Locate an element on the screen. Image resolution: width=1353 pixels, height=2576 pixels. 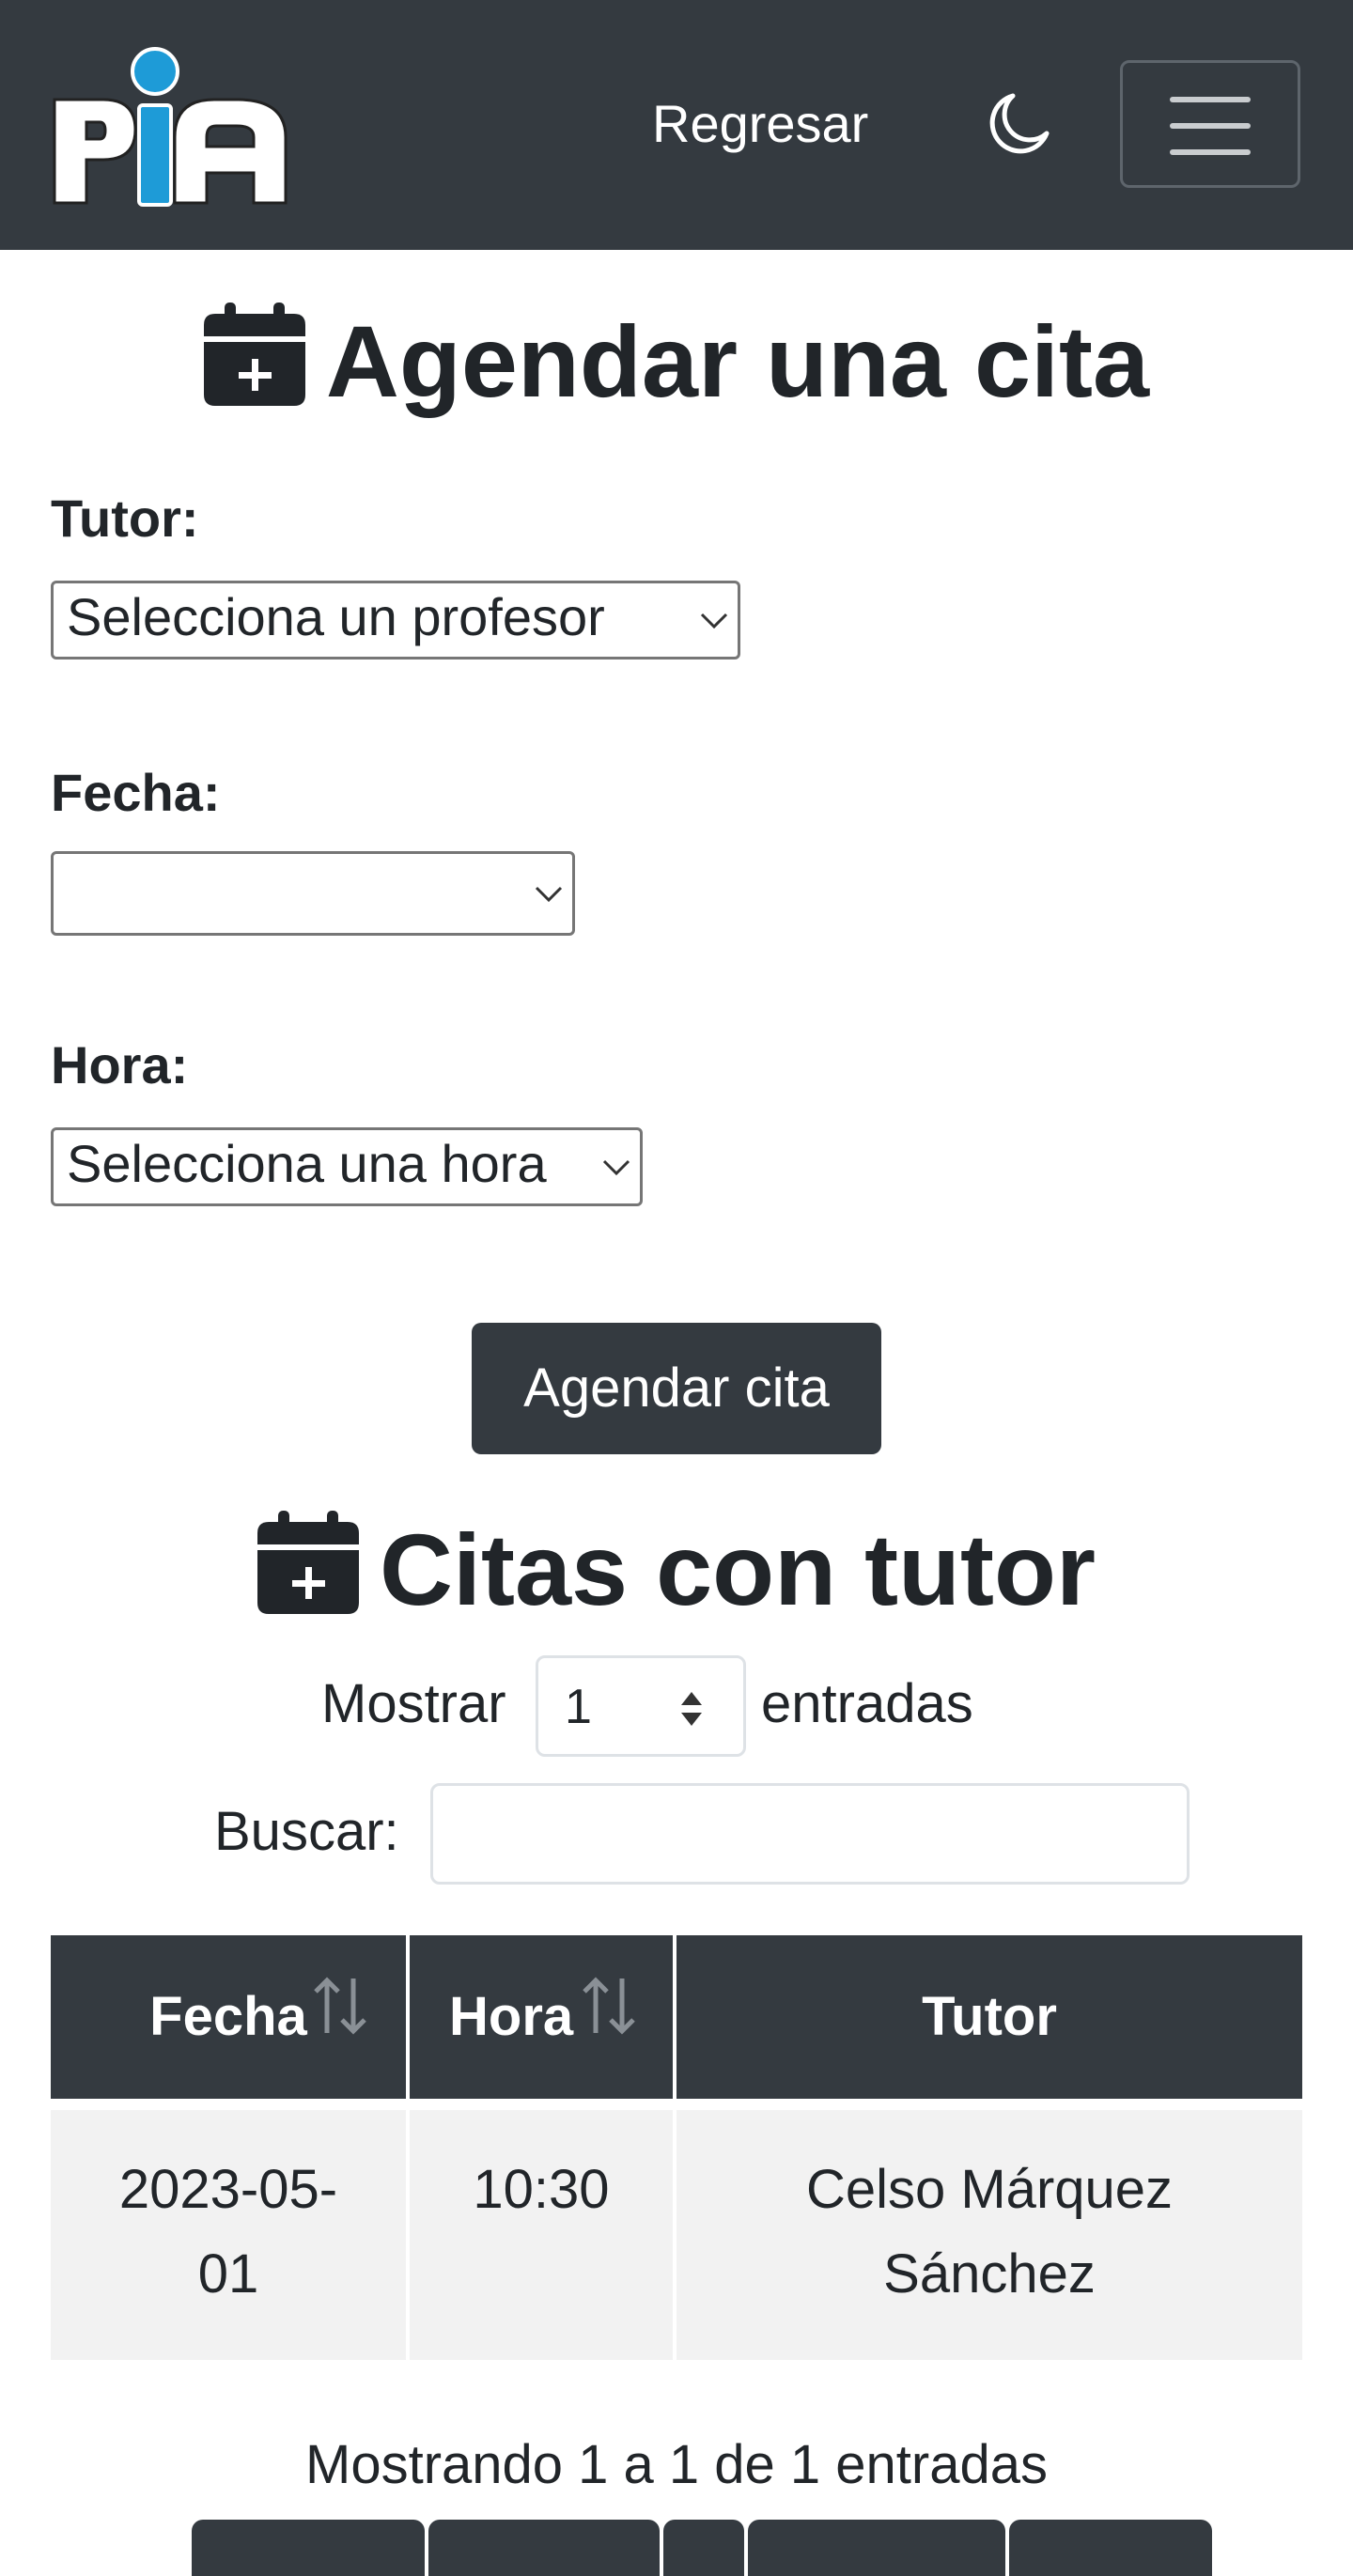
pagination-page-1-button is located at coordinates (703, 2548).